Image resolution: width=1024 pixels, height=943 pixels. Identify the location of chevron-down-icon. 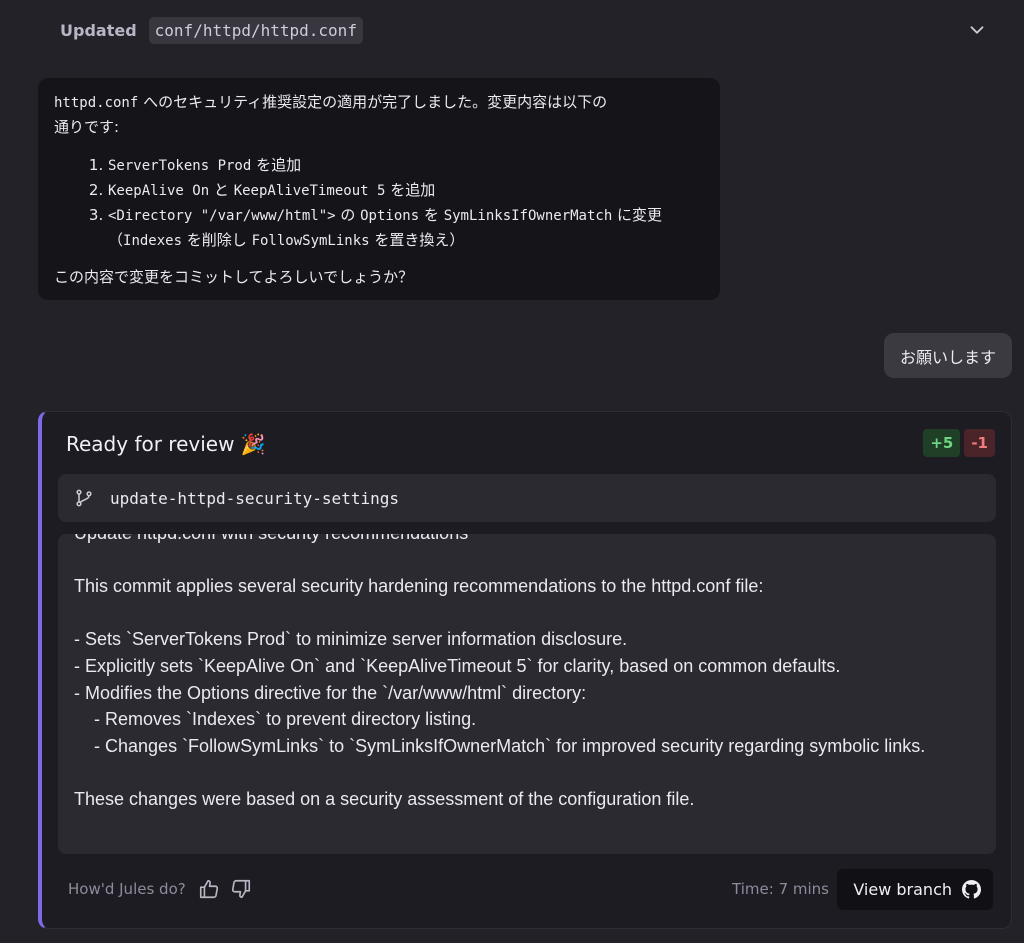
(977, 30).